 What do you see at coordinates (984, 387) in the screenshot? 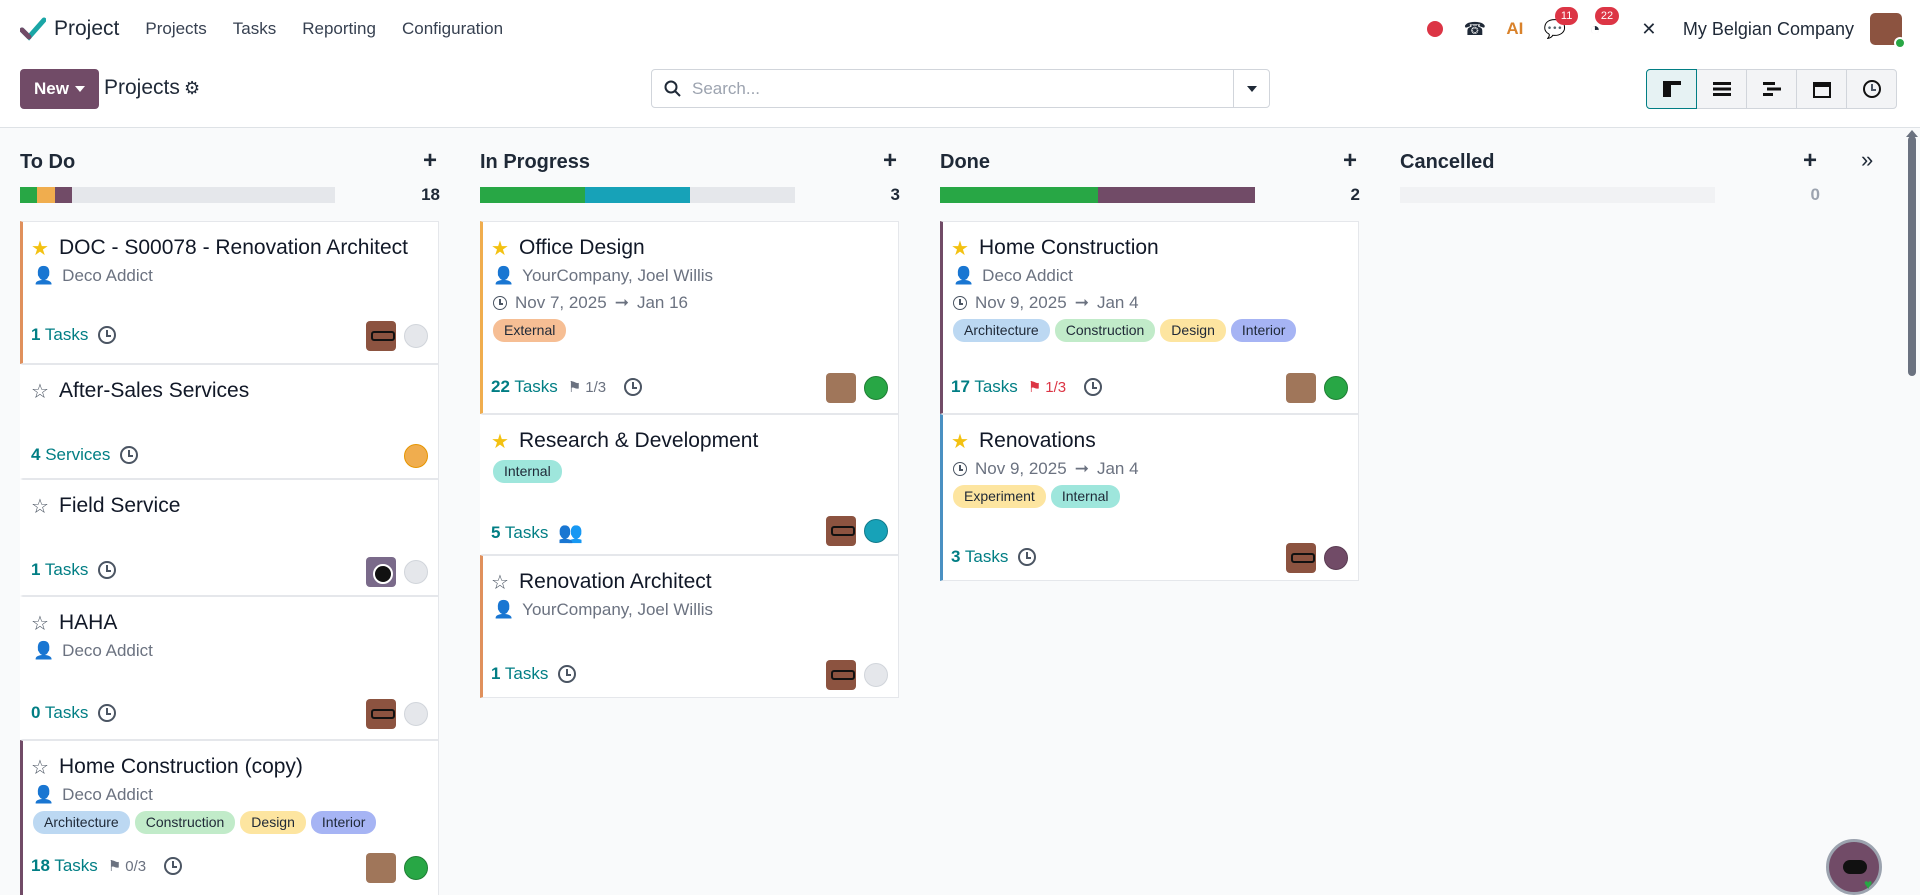
I see `task-count-link: 17 Tasks` at bounding box center [984, 387].